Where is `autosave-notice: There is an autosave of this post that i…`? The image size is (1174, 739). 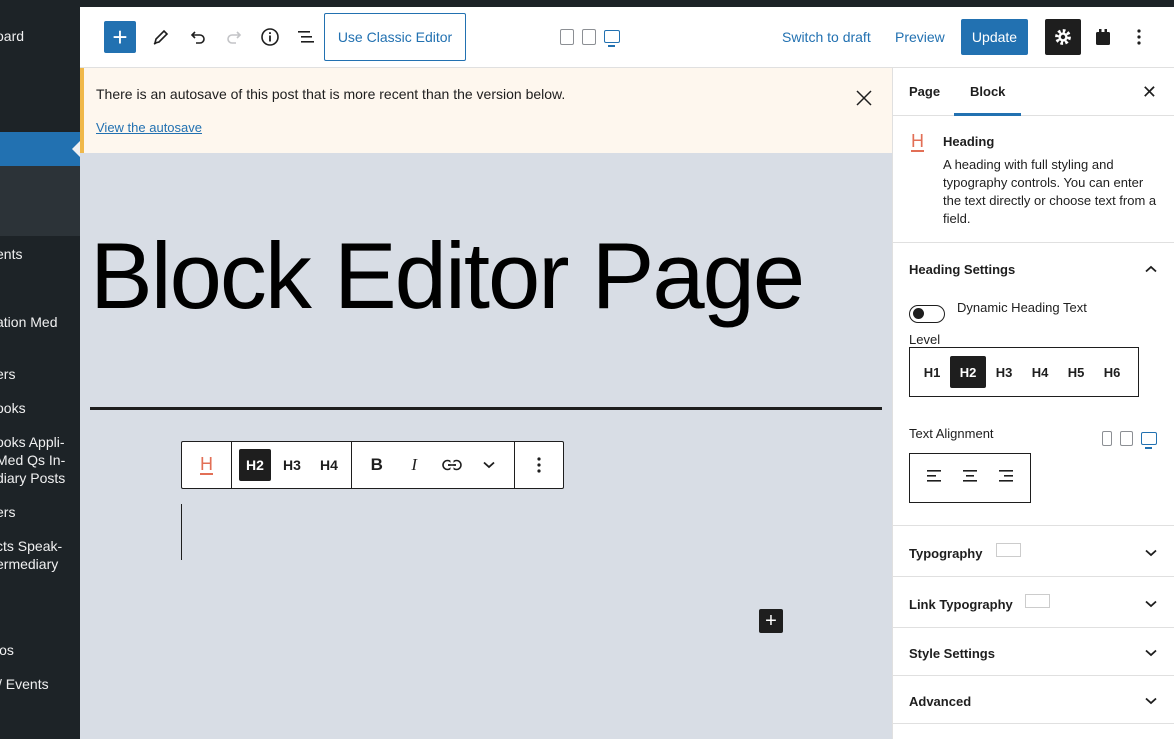 autosave-notice: There is an autosave of this post that i… is located at coordinates (486, 110).